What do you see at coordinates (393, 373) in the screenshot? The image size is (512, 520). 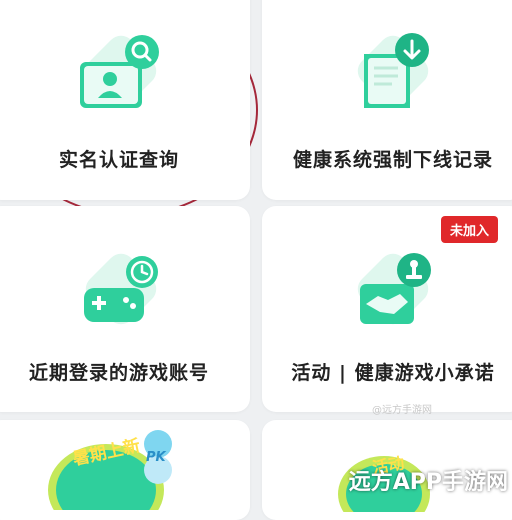 I see `activity-label: 活动 | 健康游戏小承诺` at bounding box center [393, 373].